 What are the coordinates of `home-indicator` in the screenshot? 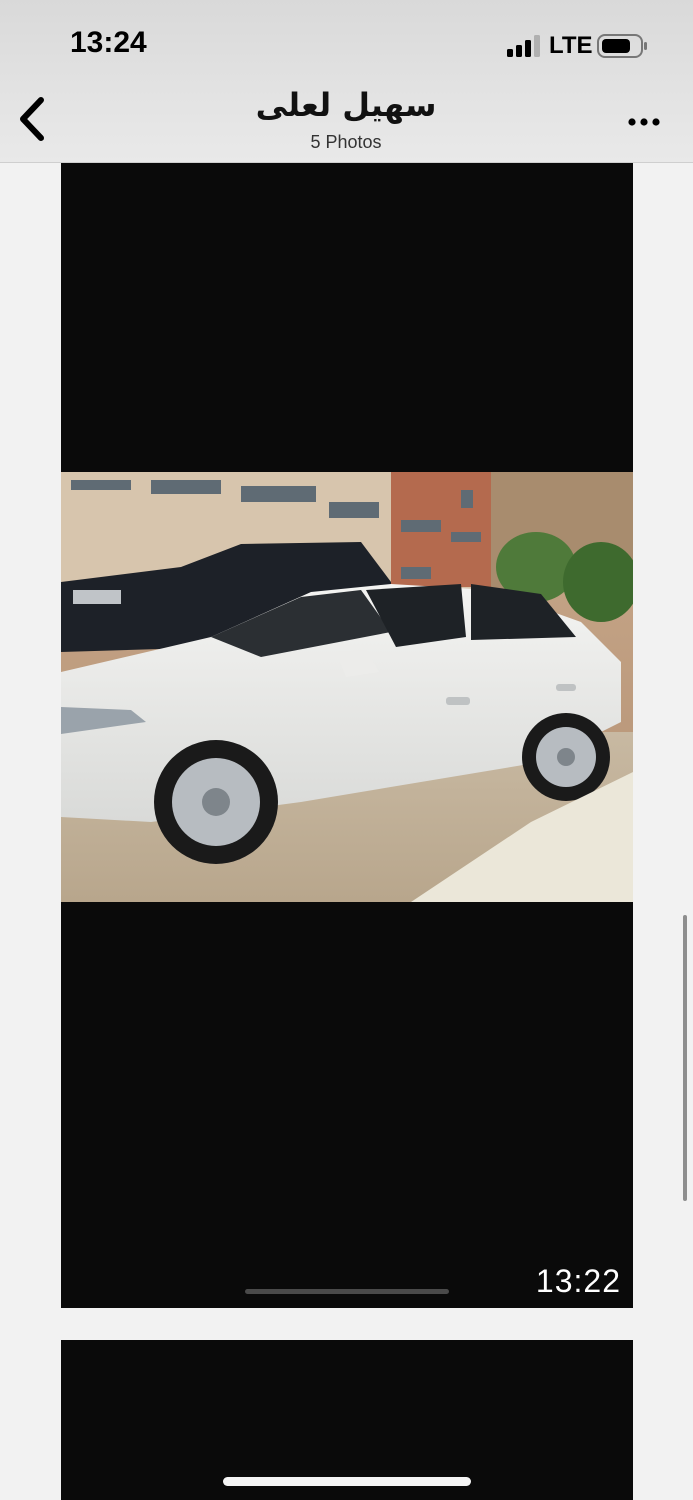 It's located at (347, 1481).